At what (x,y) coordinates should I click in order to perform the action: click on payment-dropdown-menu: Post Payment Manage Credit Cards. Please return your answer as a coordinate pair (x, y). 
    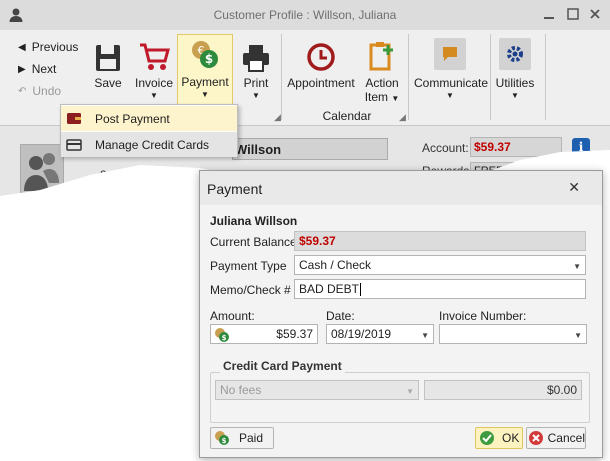
    Looking at the image, I should click on (149, 130).